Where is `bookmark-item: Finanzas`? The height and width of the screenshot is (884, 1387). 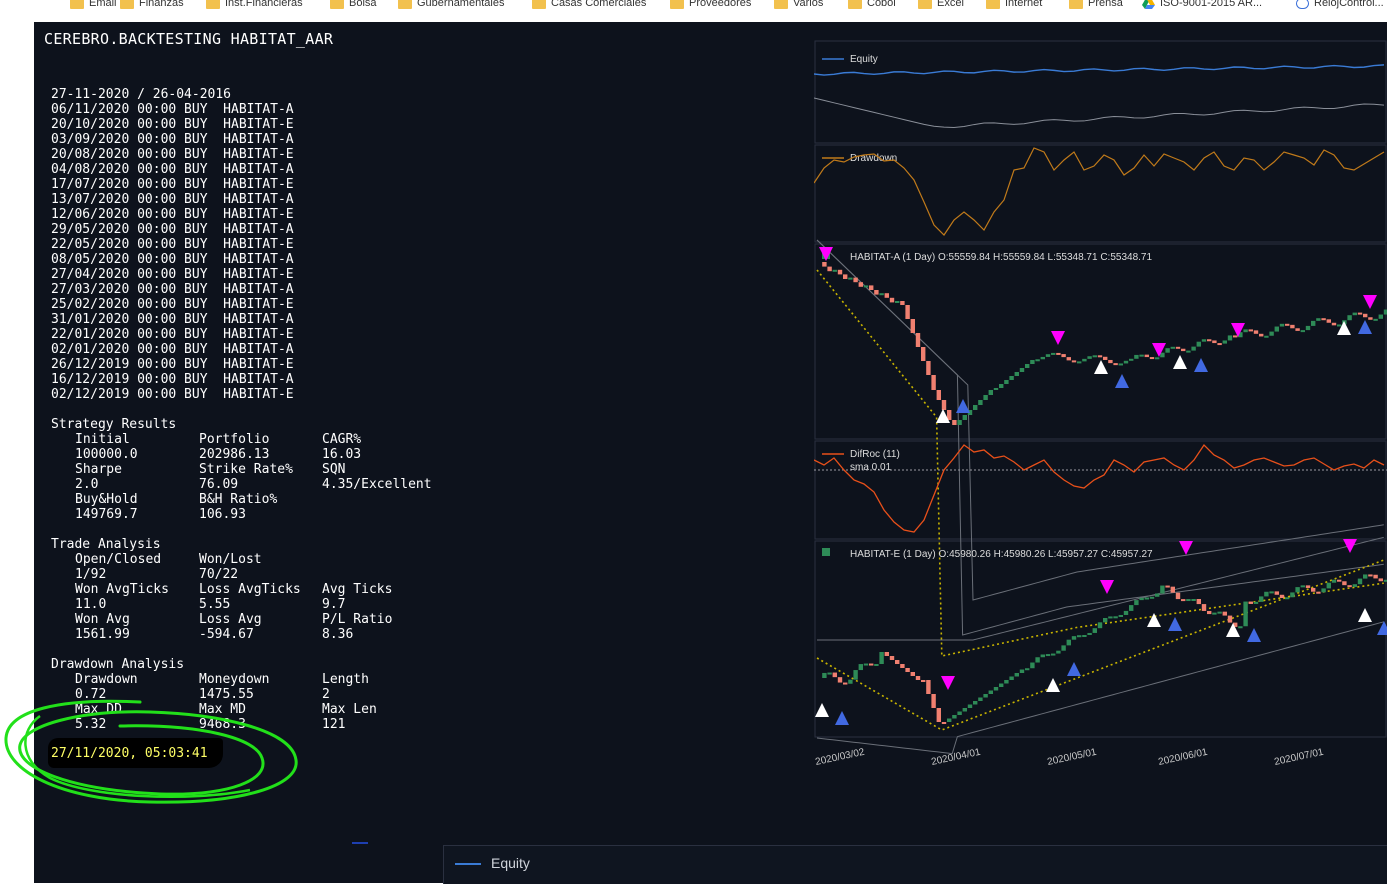
bookmark-item: Finanzas is located at coordinates (152, 5).